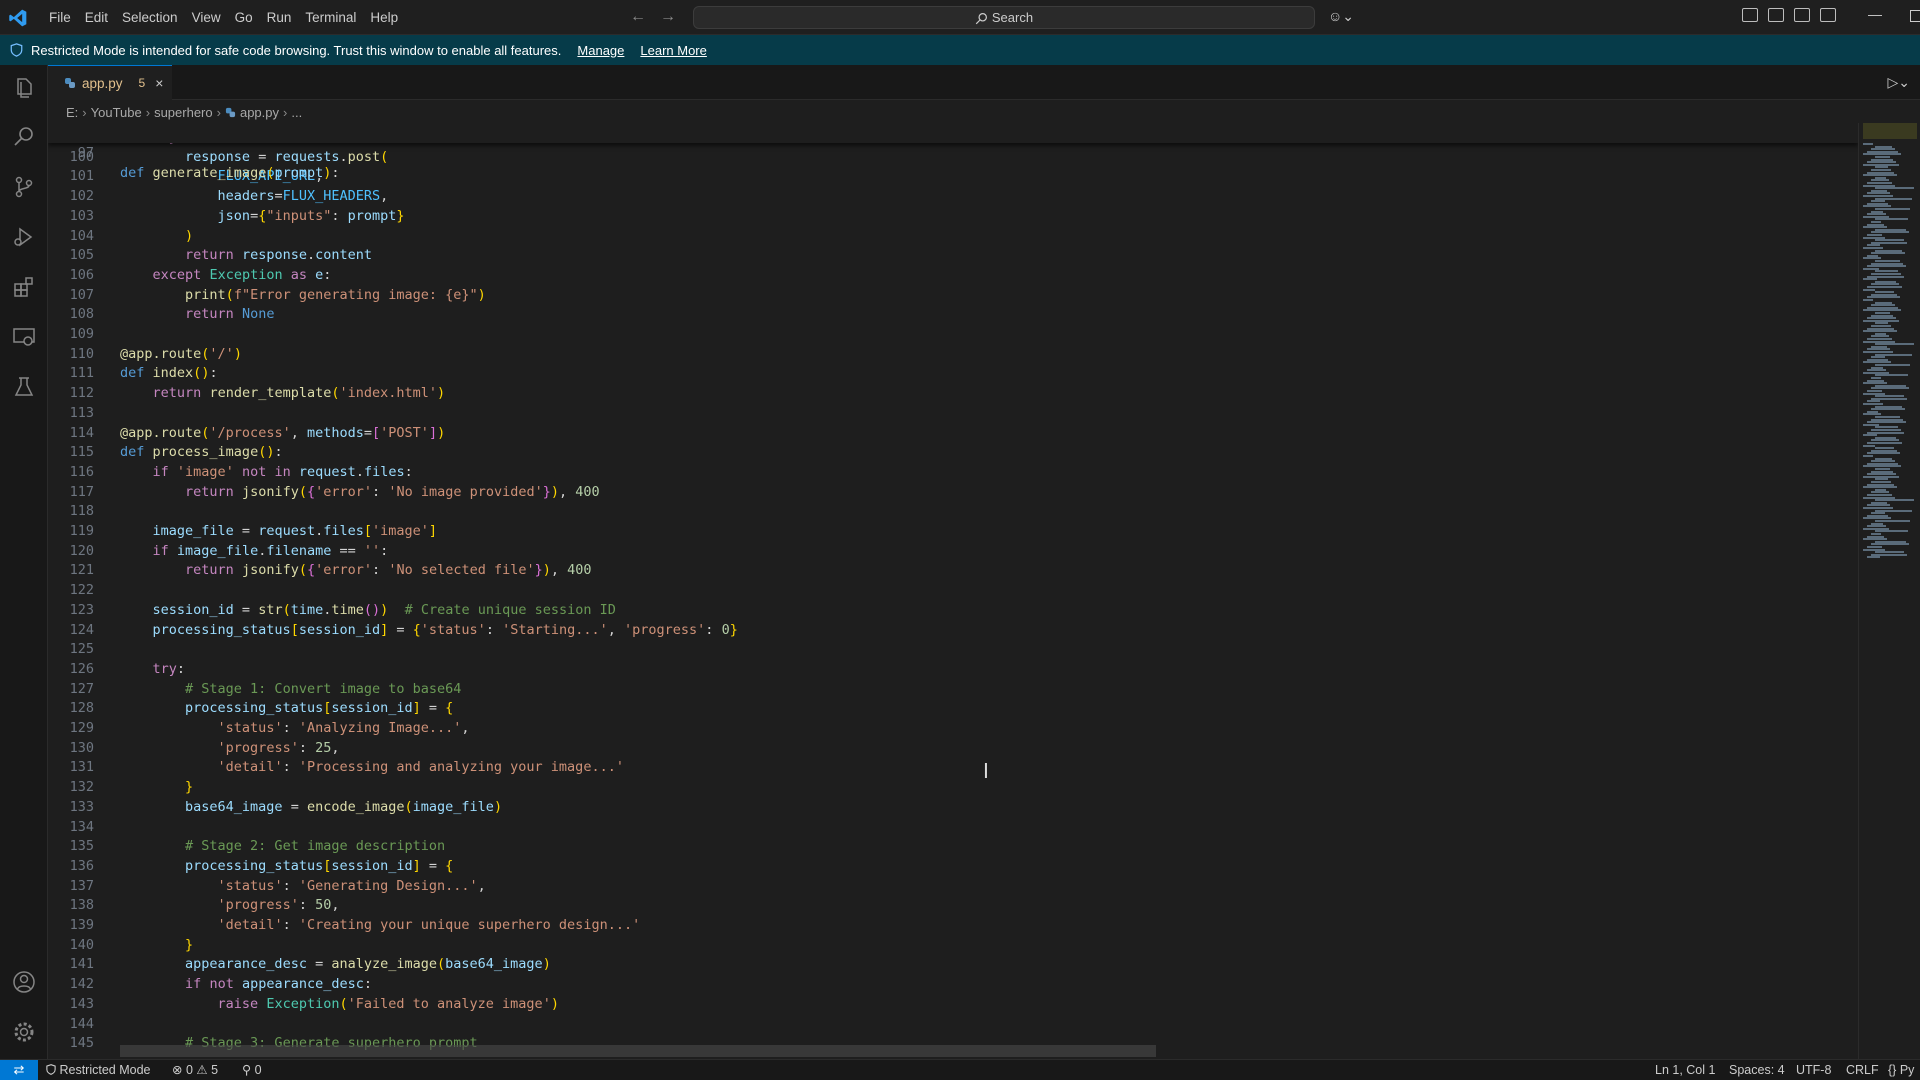  What do you see at coordinates (1750, 15) in the screenshot?
I see `customize-layout-icon` at bounding box center [1750, 15].